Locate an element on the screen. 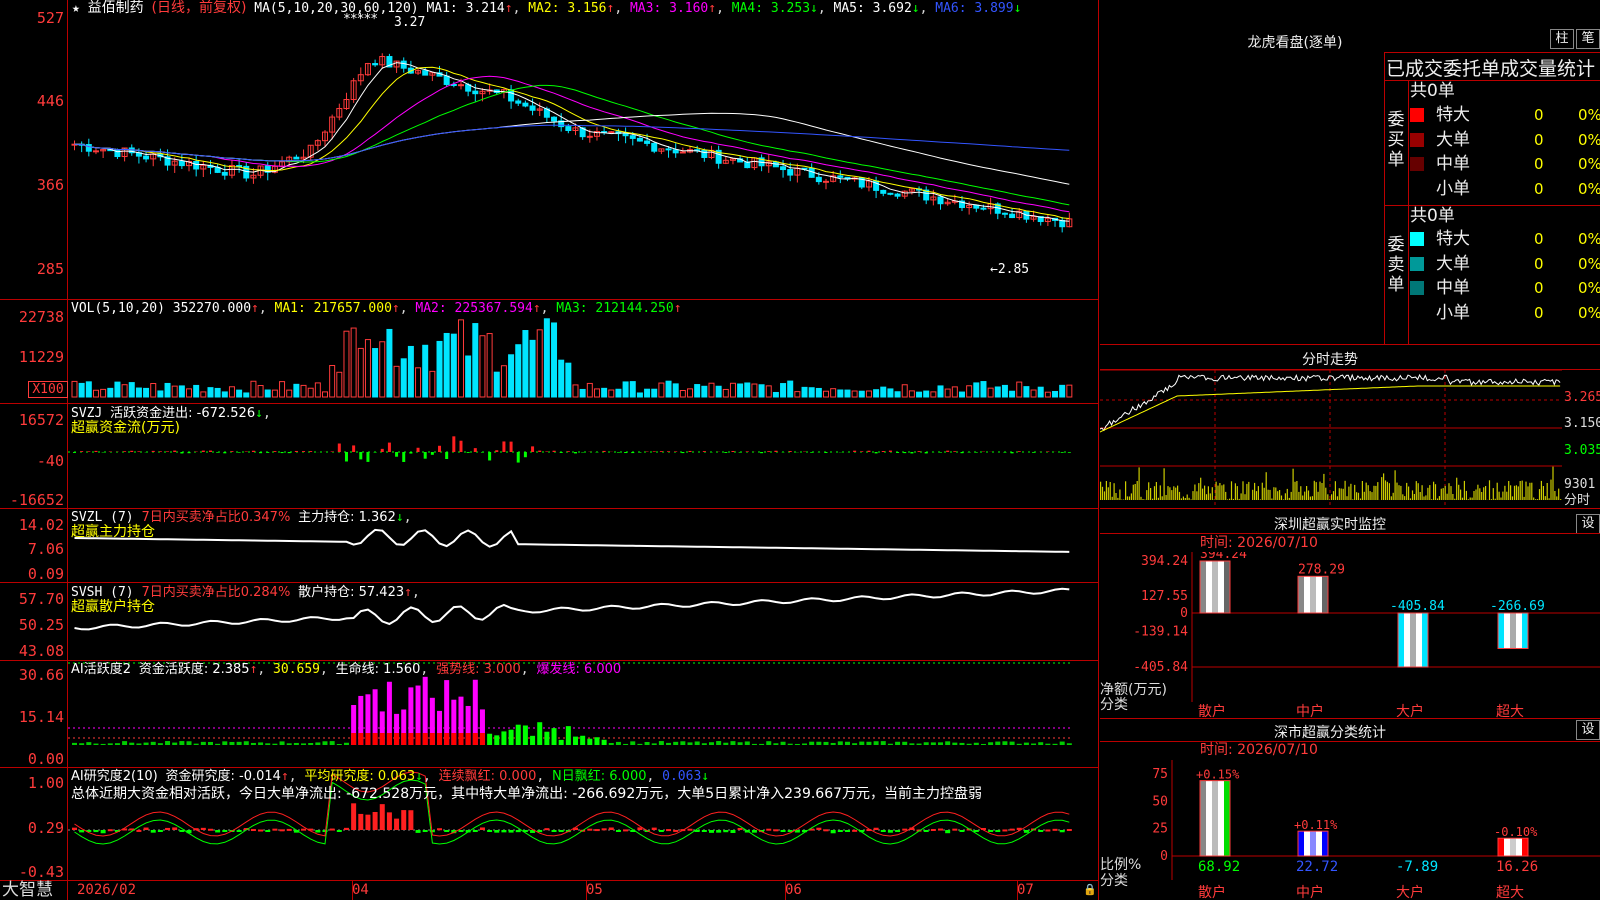  sz-stats-settings-button: 设 is located at coordinates (1588, 730).